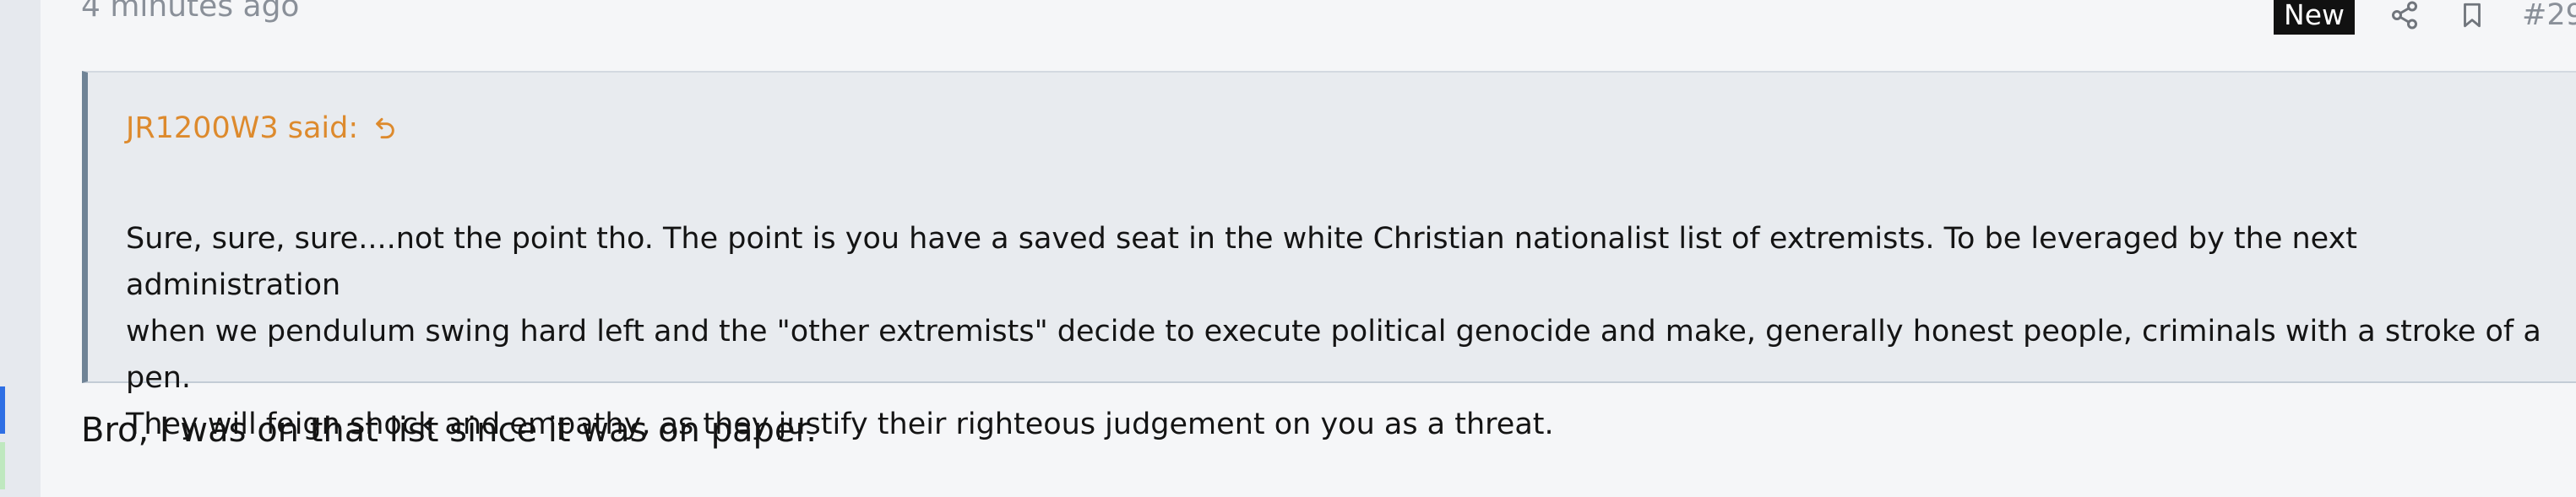  Describe the element at coordinates (385, 128) in the screenshot. I see `return-arrow-icon` at that location.